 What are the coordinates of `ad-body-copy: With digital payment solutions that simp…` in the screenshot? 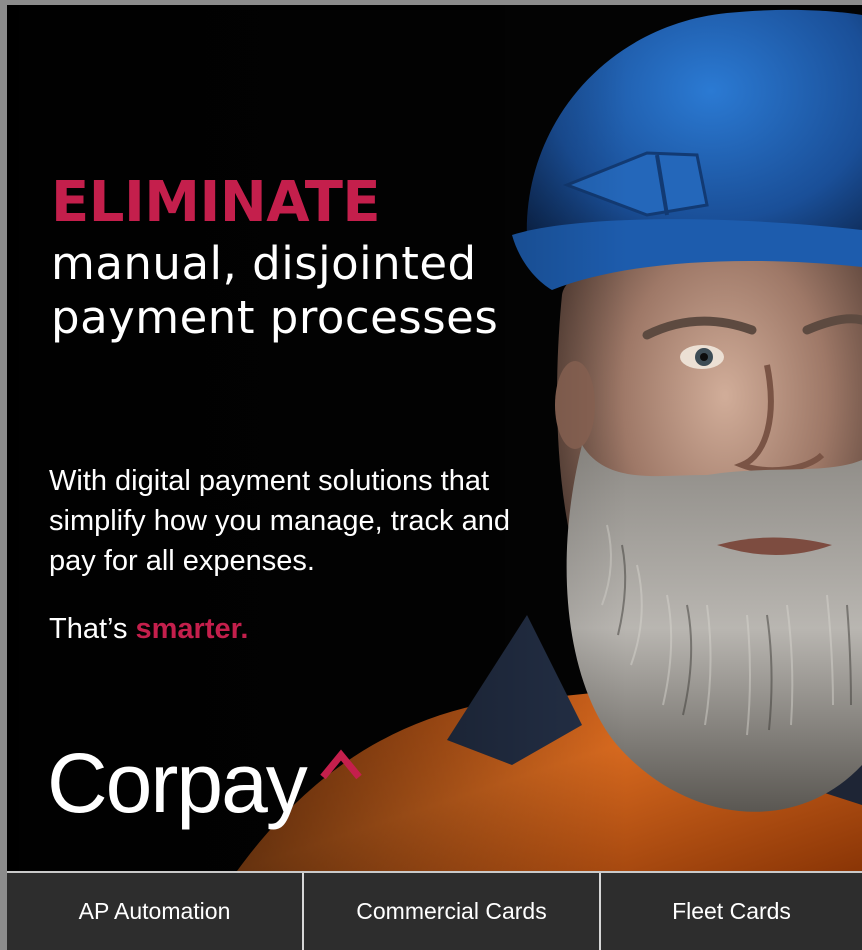 It's located at (279, 521).